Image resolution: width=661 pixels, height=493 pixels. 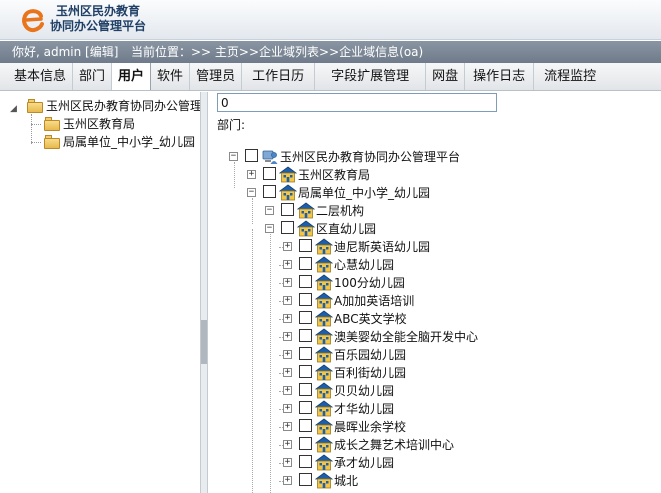 I want to click on dept-node-label: 成长之舞艺术培训中心, so click(x=394, y=445).